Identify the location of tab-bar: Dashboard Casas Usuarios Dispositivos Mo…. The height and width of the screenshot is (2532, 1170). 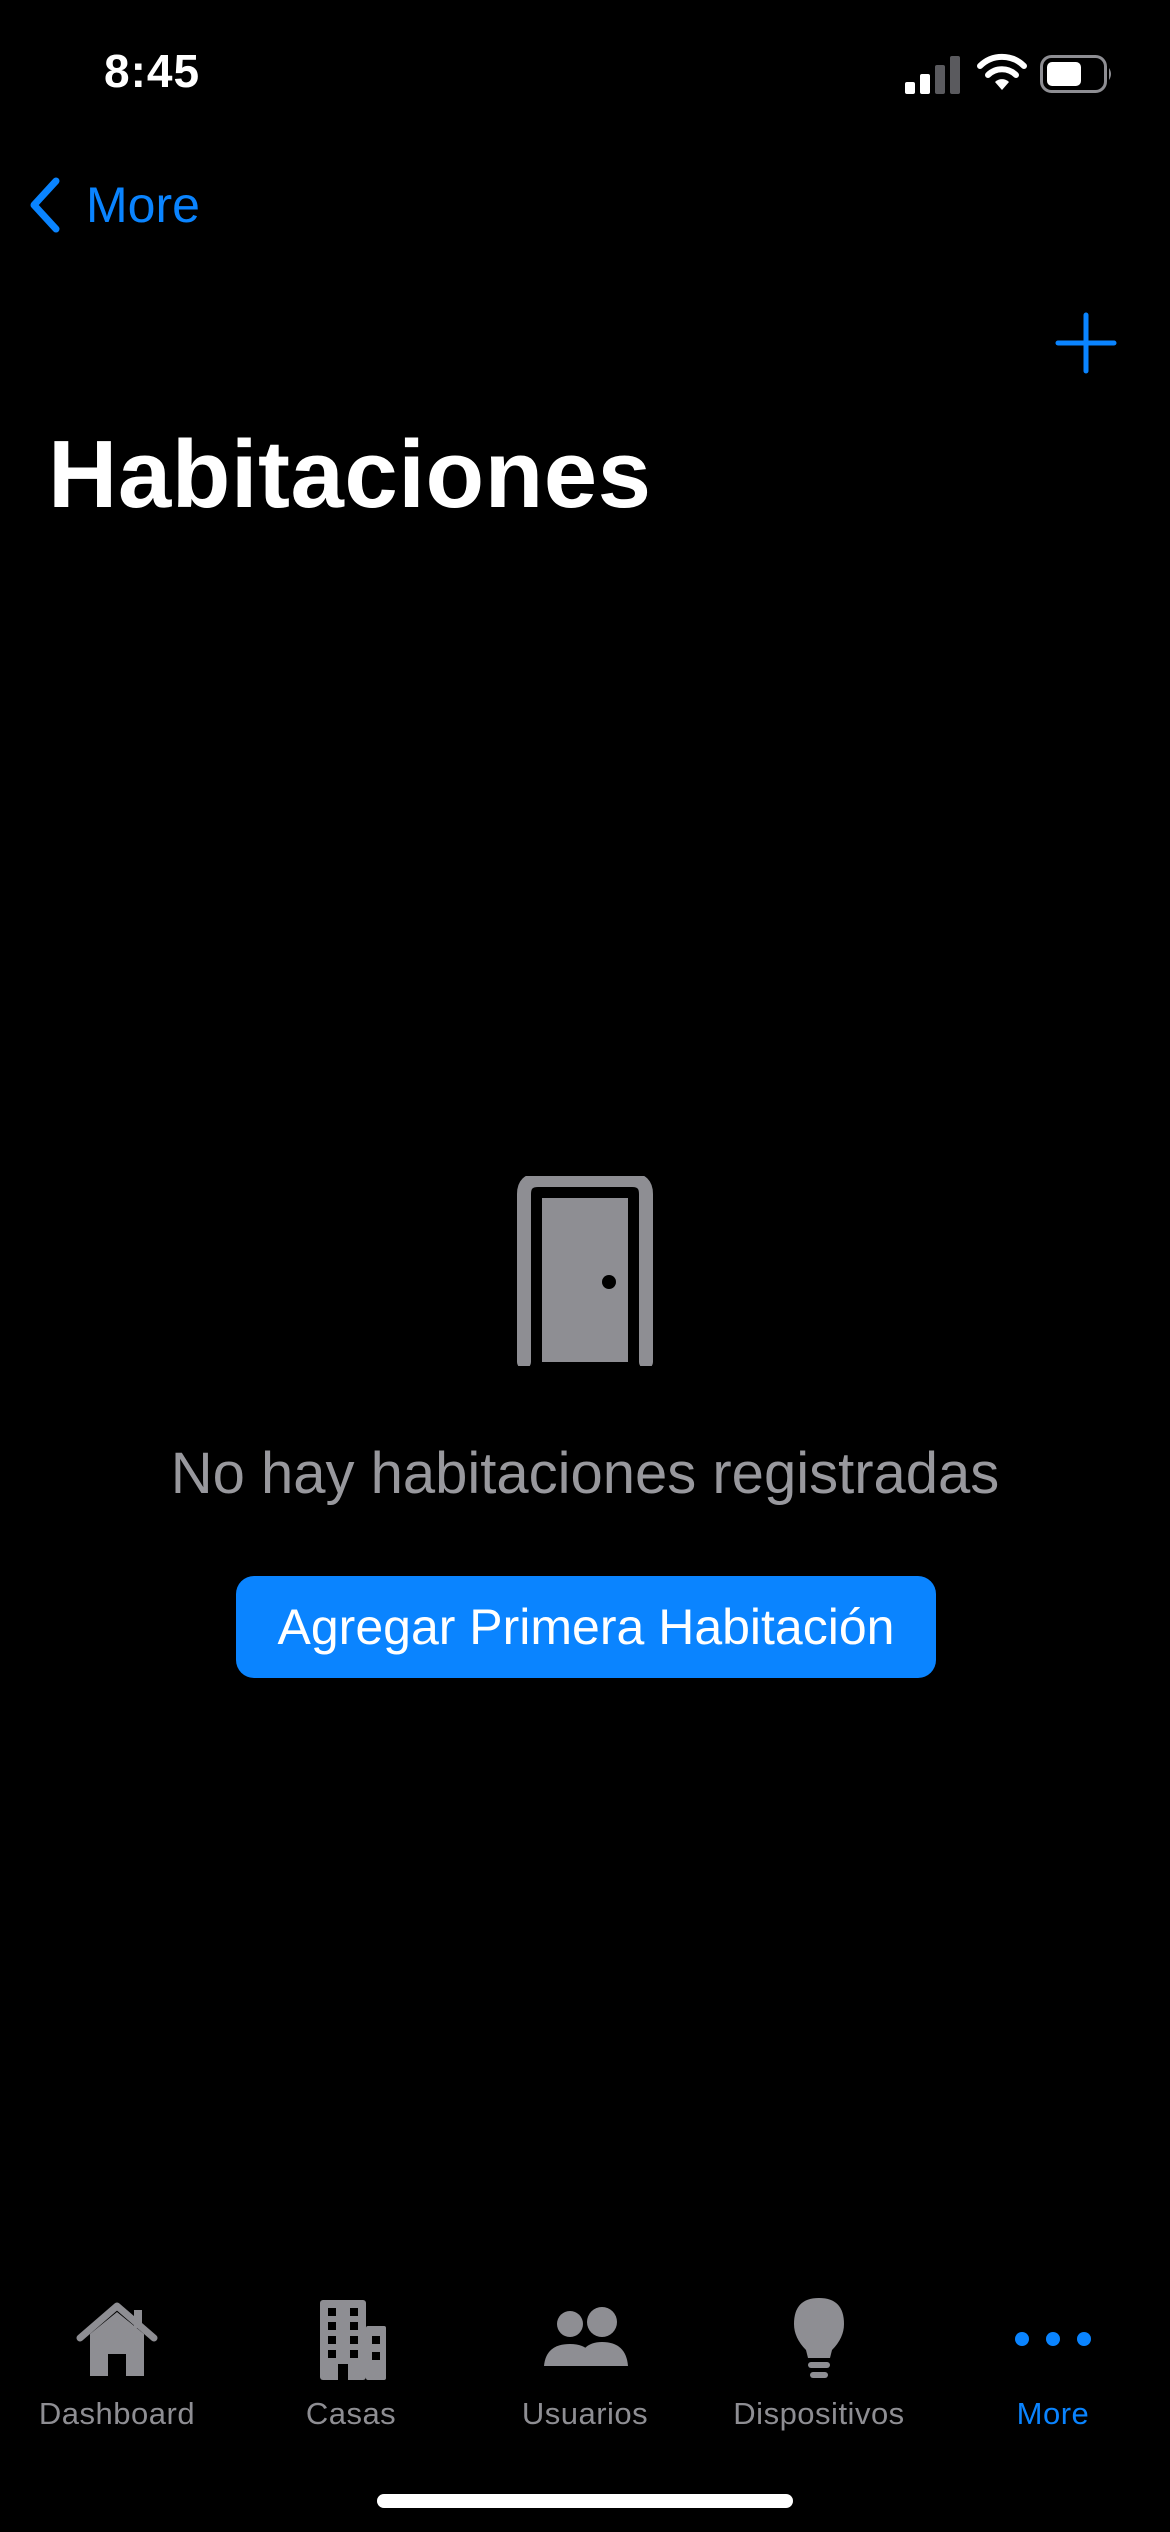
(585, 2360).